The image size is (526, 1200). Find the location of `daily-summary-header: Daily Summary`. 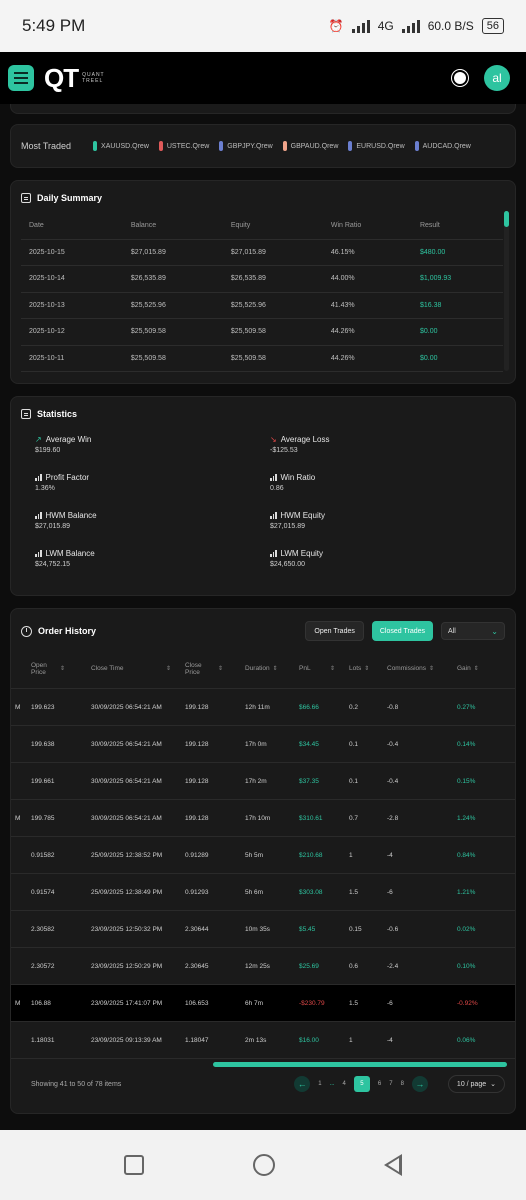

daily-summary-header: Daily Summary is located at coordinates (263, 198).